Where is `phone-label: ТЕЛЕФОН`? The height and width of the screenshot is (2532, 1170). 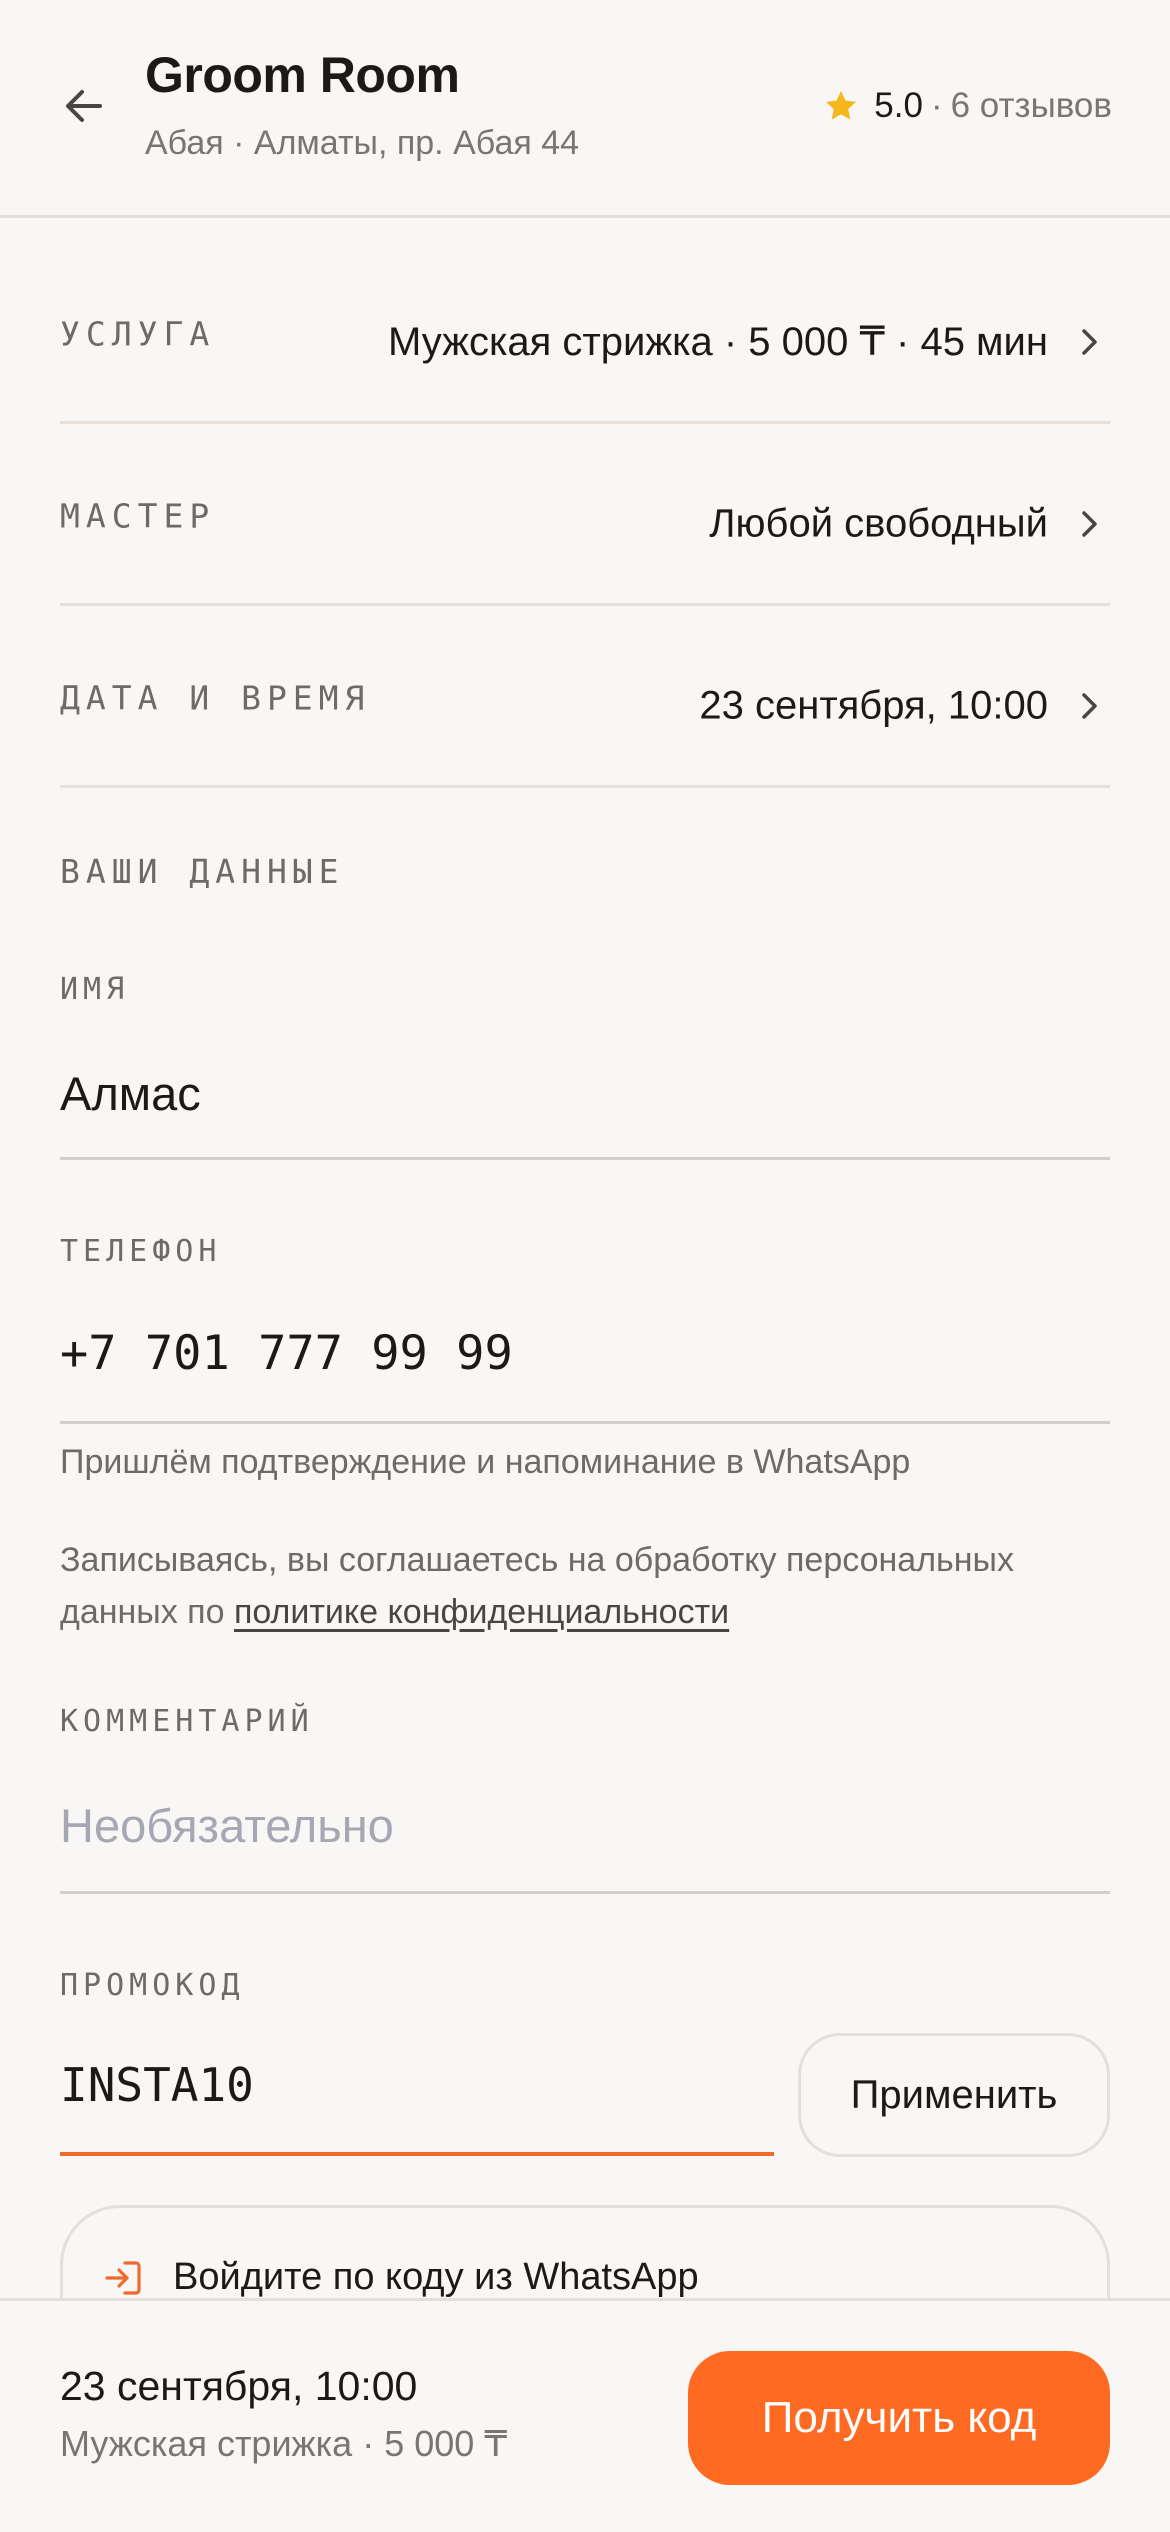
phone-label: ТЕЛЕФОН is located at coordinates (141, 1251).